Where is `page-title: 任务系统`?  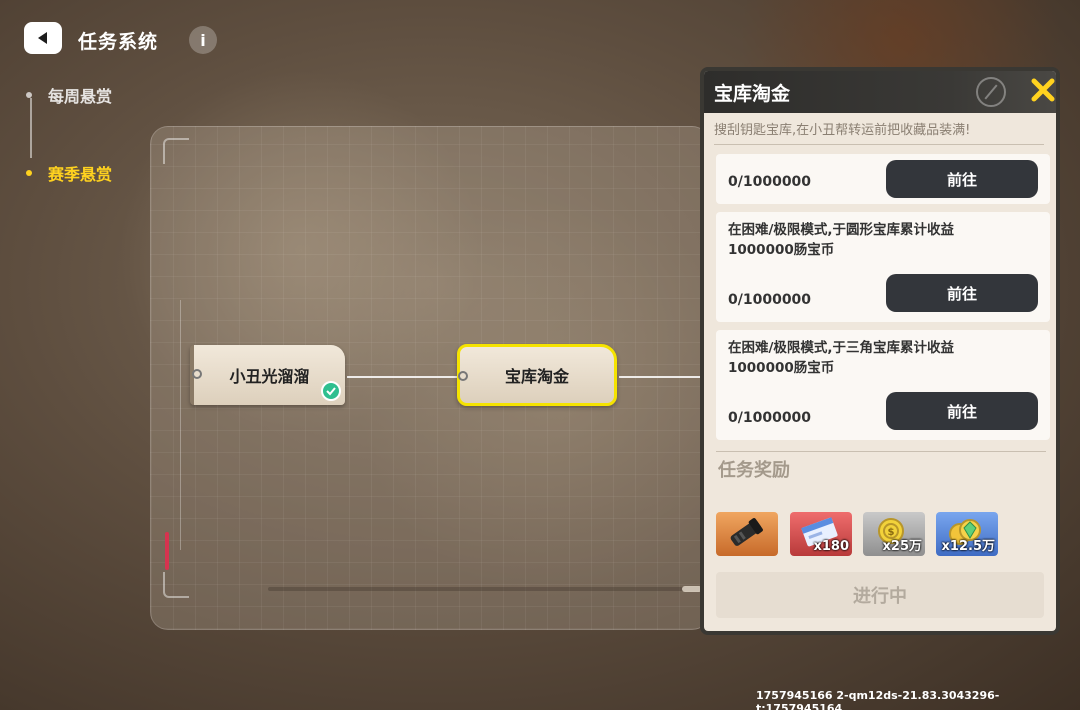 page-title: 任务系统 is located at coordinates (118, 42).